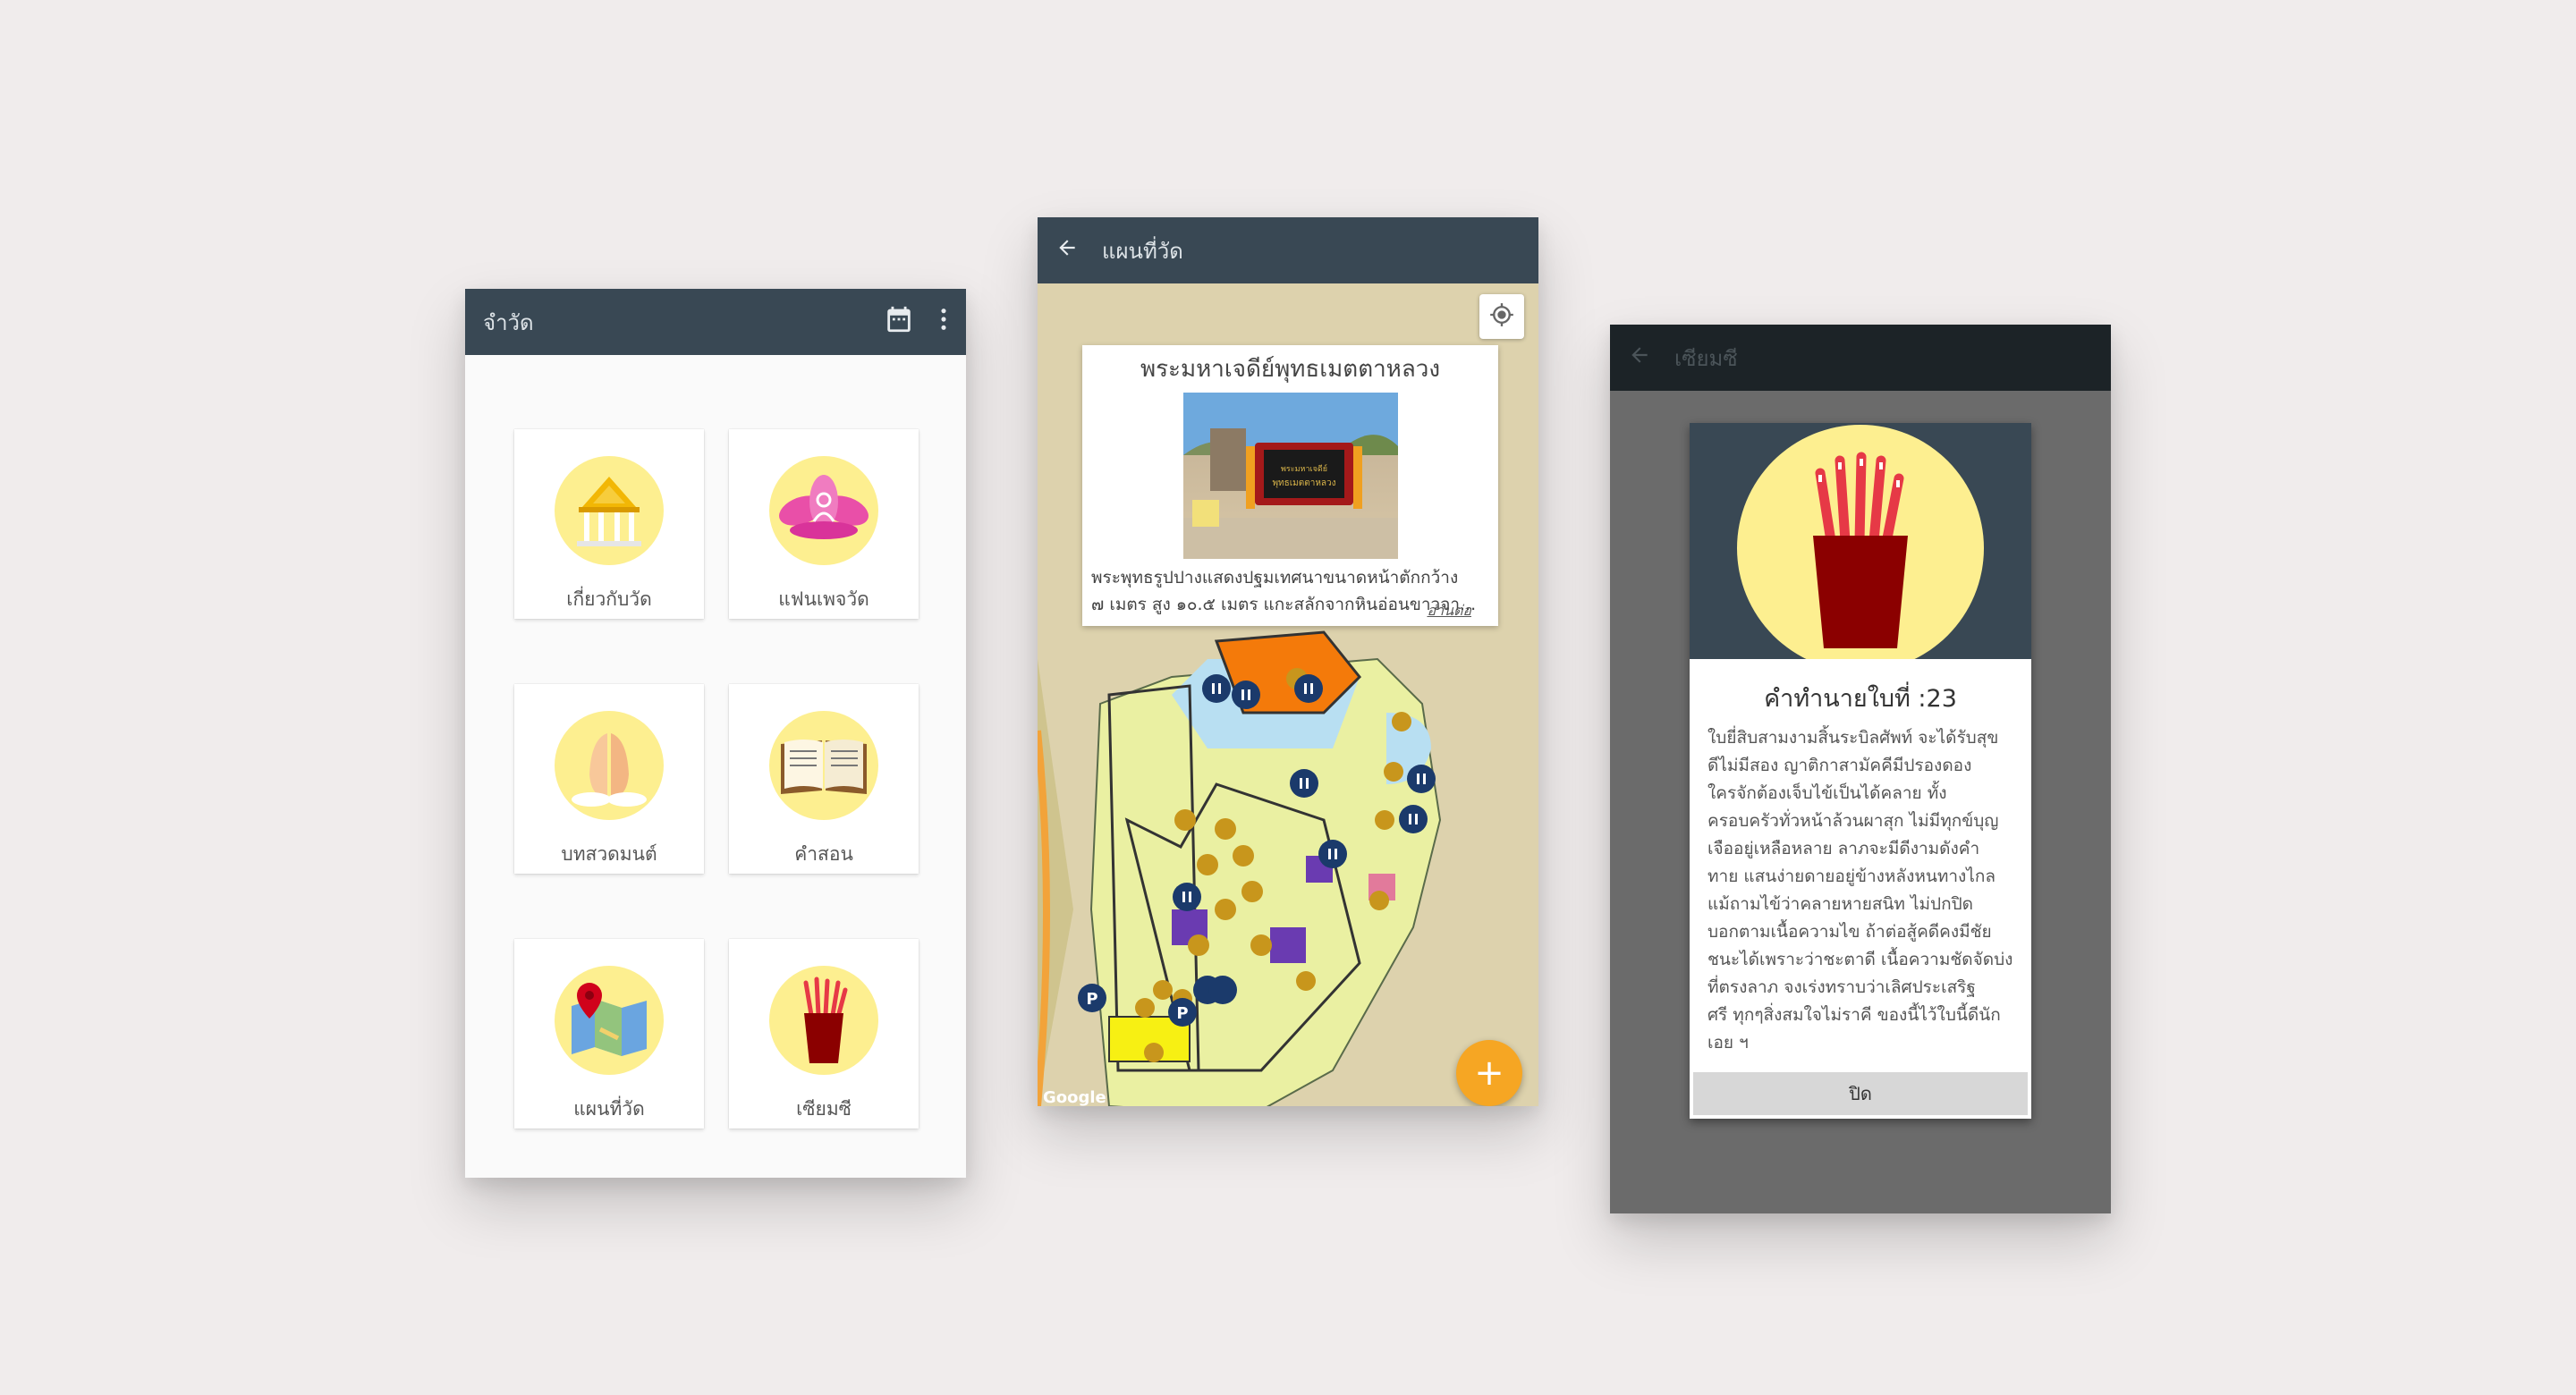 This screenshot has height=1395, width=2576. Describe the element at coordinates (1290, 476) in the screenshot. I see `place-photo: พระมหาเจดีย์ พุทธเมตตาหลวง` at that location.